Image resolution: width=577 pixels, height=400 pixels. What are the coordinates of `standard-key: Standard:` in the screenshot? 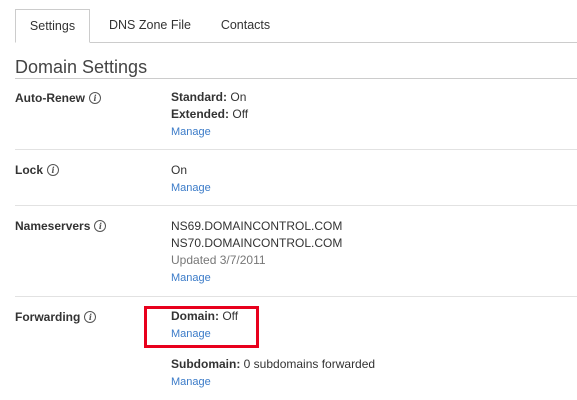 It's located at (199, 97).